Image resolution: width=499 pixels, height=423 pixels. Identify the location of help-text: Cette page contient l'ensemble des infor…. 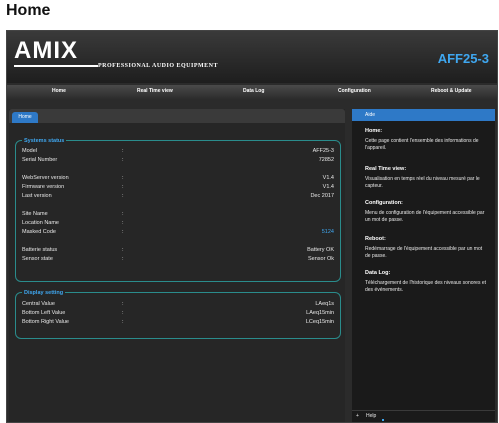
(422, 144).